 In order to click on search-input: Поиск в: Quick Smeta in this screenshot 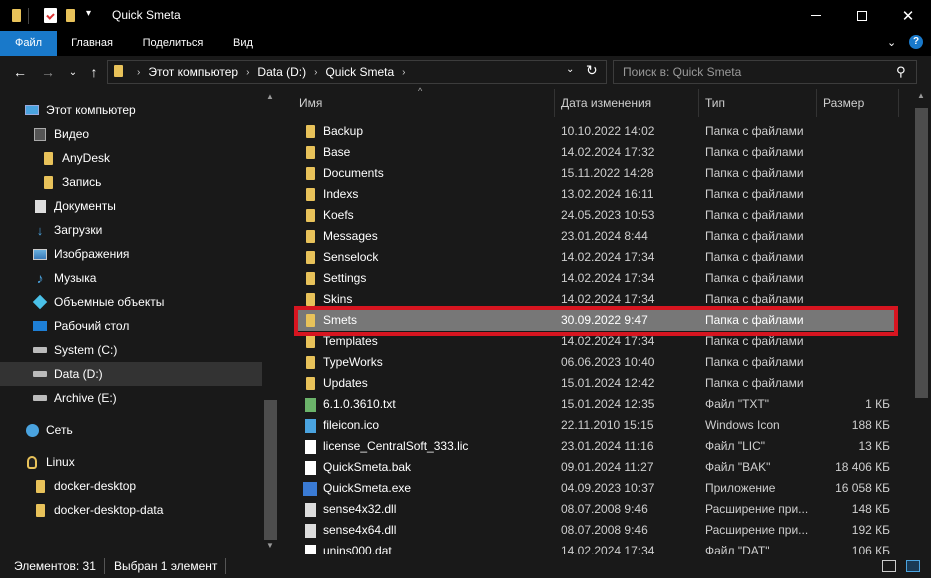, I will do `click(765, 72)`.